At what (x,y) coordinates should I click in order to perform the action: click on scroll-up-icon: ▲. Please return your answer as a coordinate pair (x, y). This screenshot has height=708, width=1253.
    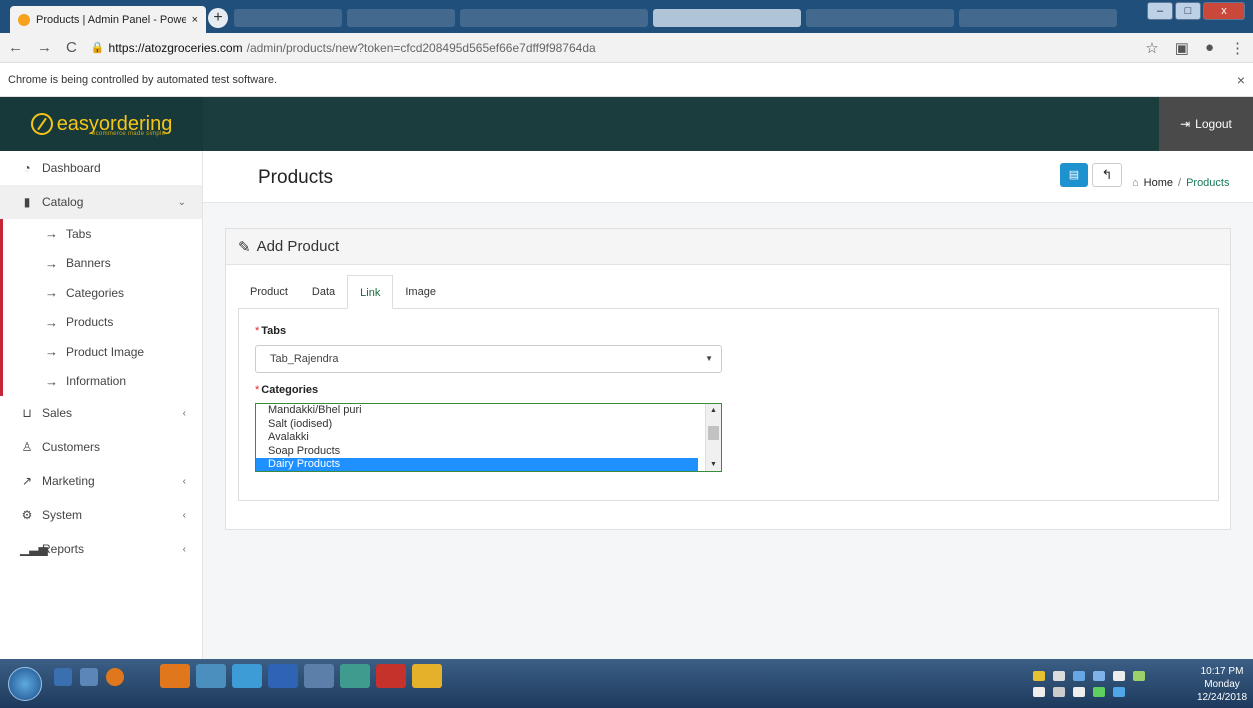
    Looking at the image, I should click on (713, 410).